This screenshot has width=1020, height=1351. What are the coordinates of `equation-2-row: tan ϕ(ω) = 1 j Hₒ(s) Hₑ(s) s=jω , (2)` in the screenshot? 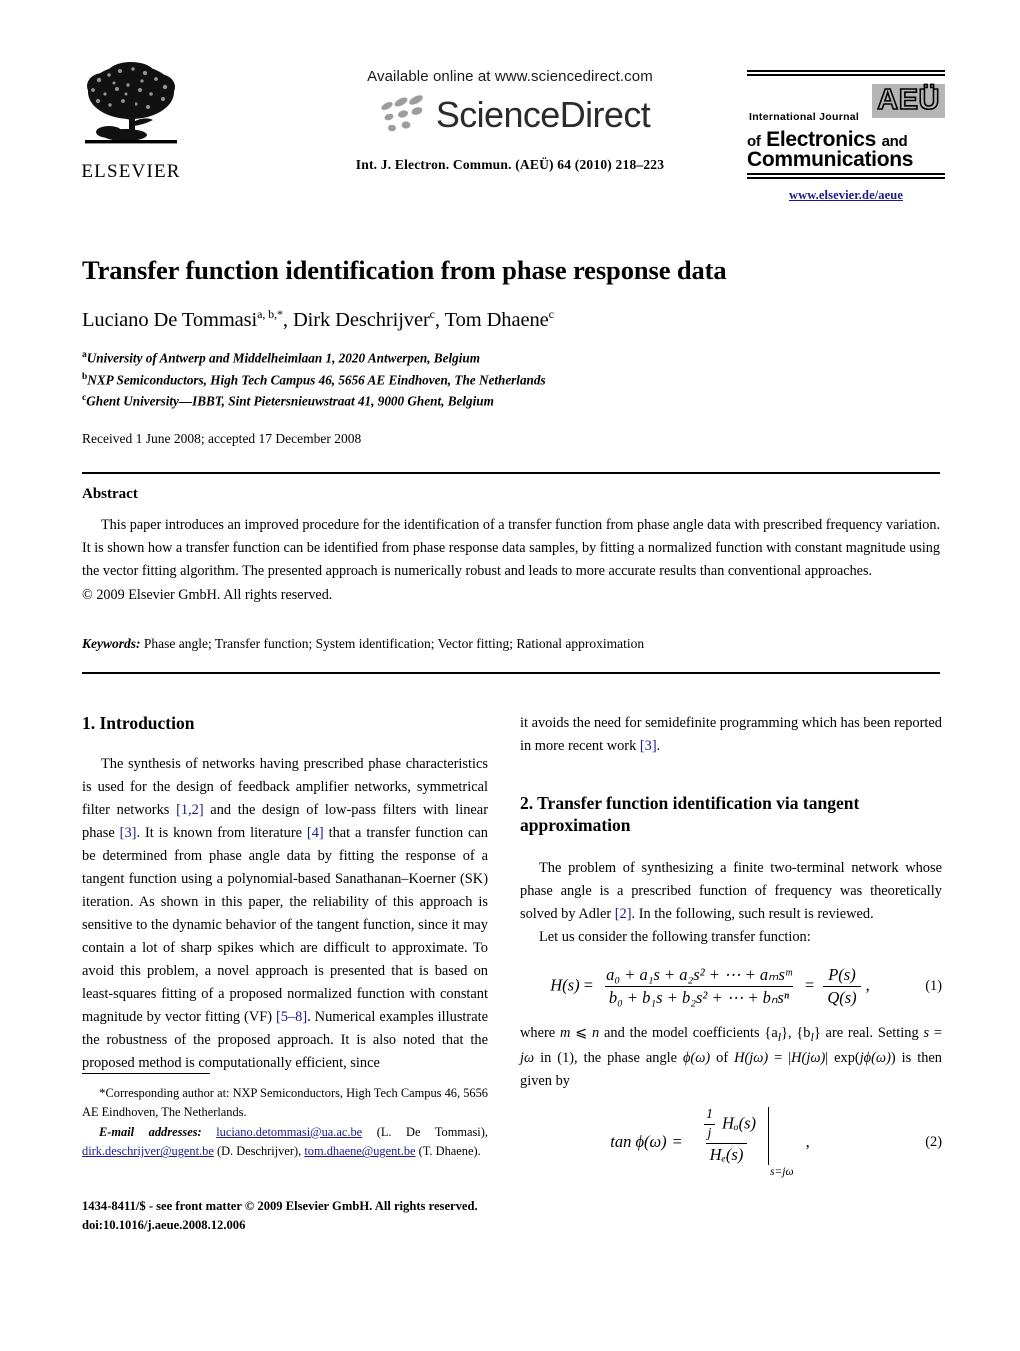 It's located at (731, 1142).